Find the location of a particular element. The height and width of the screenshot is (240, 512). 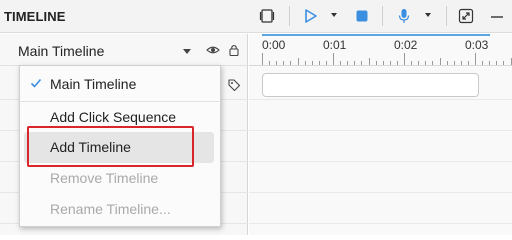

timeline-selector-label: Main Timeline is located at coordinates (61, 51).